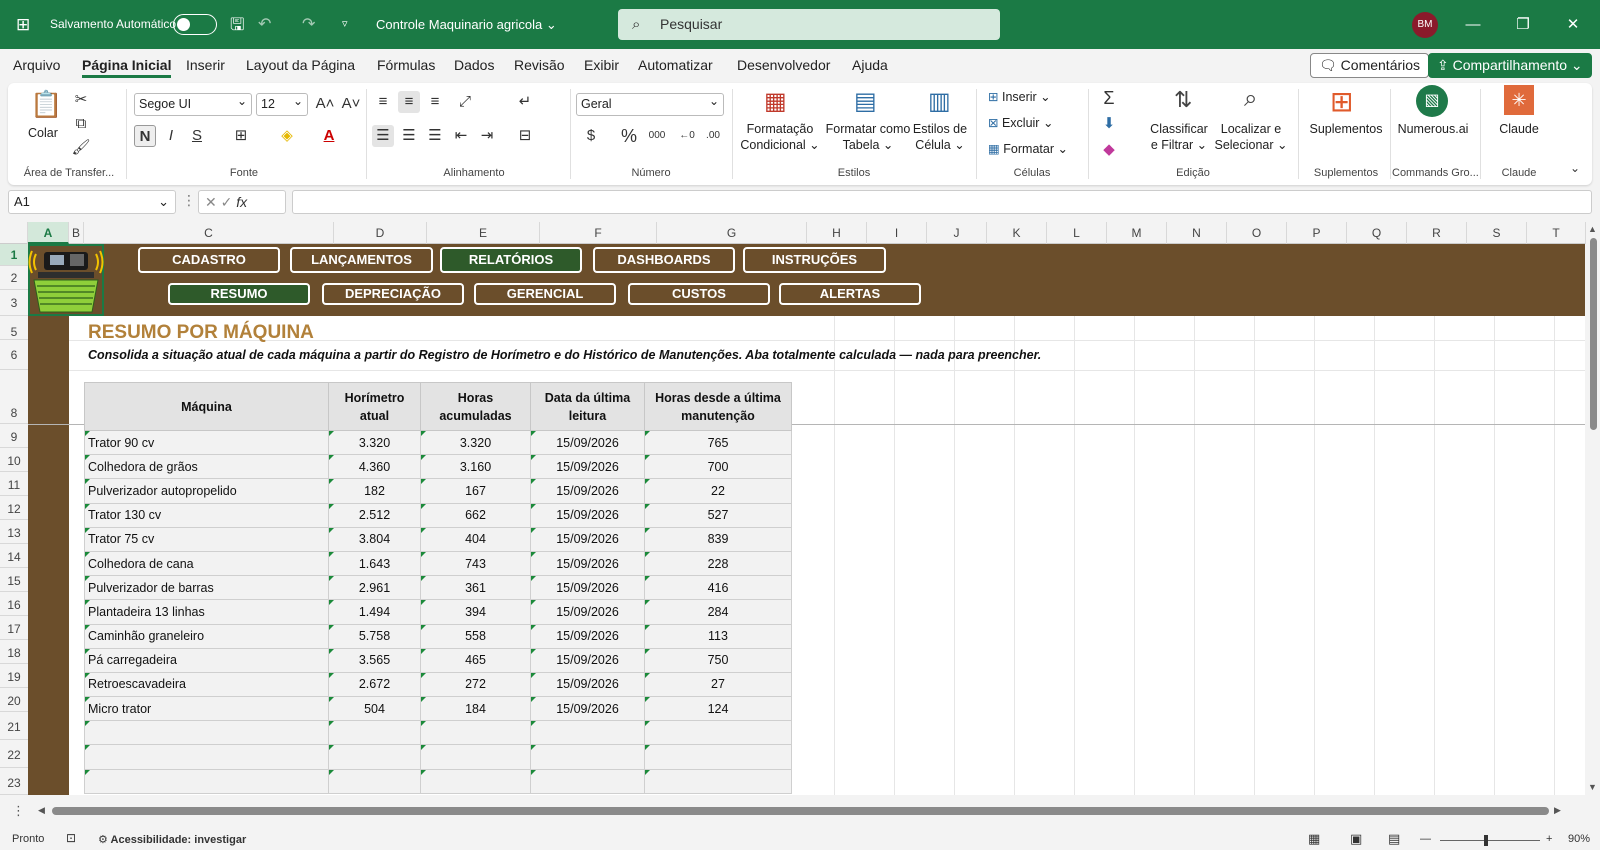 The width and height of the screenshot is (1600, 850). I want to click on row-header: 18, so click(14, 652).